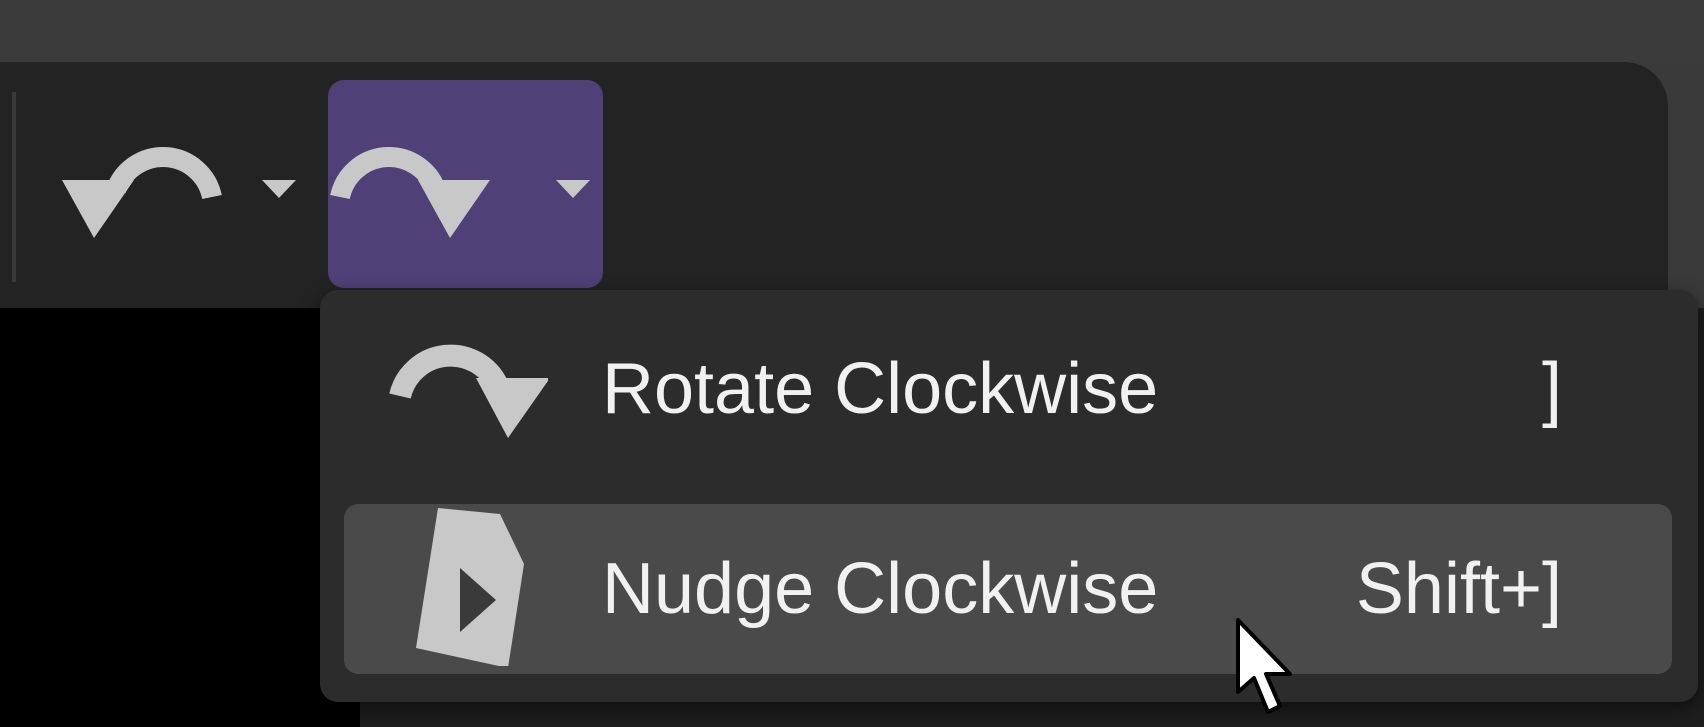 This screenshot has height=727, width=1704. What do you see at coordinates (14, 187) in the screenshot?
I see `toolbar-divider` at bounding box center [14, 187].